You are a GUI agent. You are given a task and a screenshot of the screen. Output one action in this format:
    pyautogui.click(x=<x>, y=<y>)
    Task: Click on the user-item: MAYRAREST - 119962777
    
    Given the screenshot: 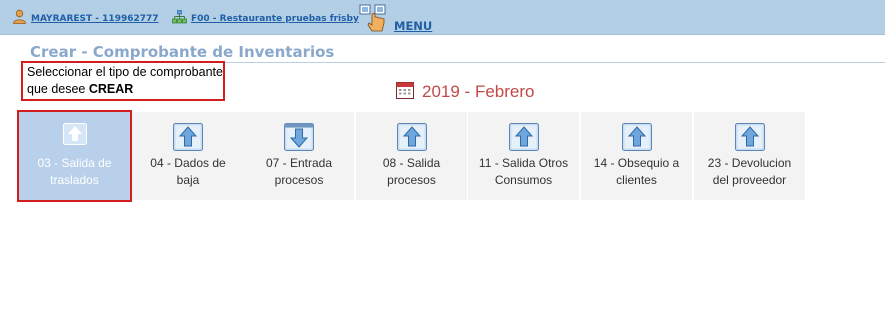 What is the action you would take?
    pyautogui.click(x=85, y=18)
    